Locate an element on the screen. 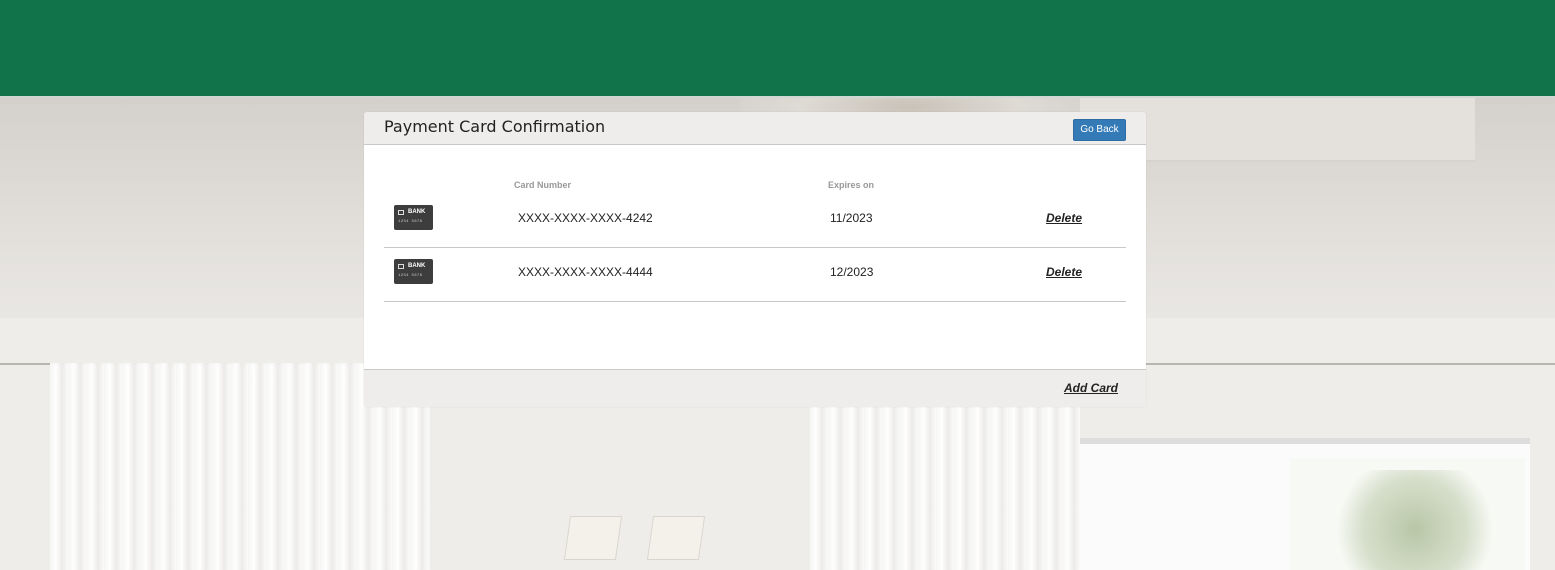  card-number: XXXX-XXXX-XXXX-4444 is located at coordinates (585, 272).